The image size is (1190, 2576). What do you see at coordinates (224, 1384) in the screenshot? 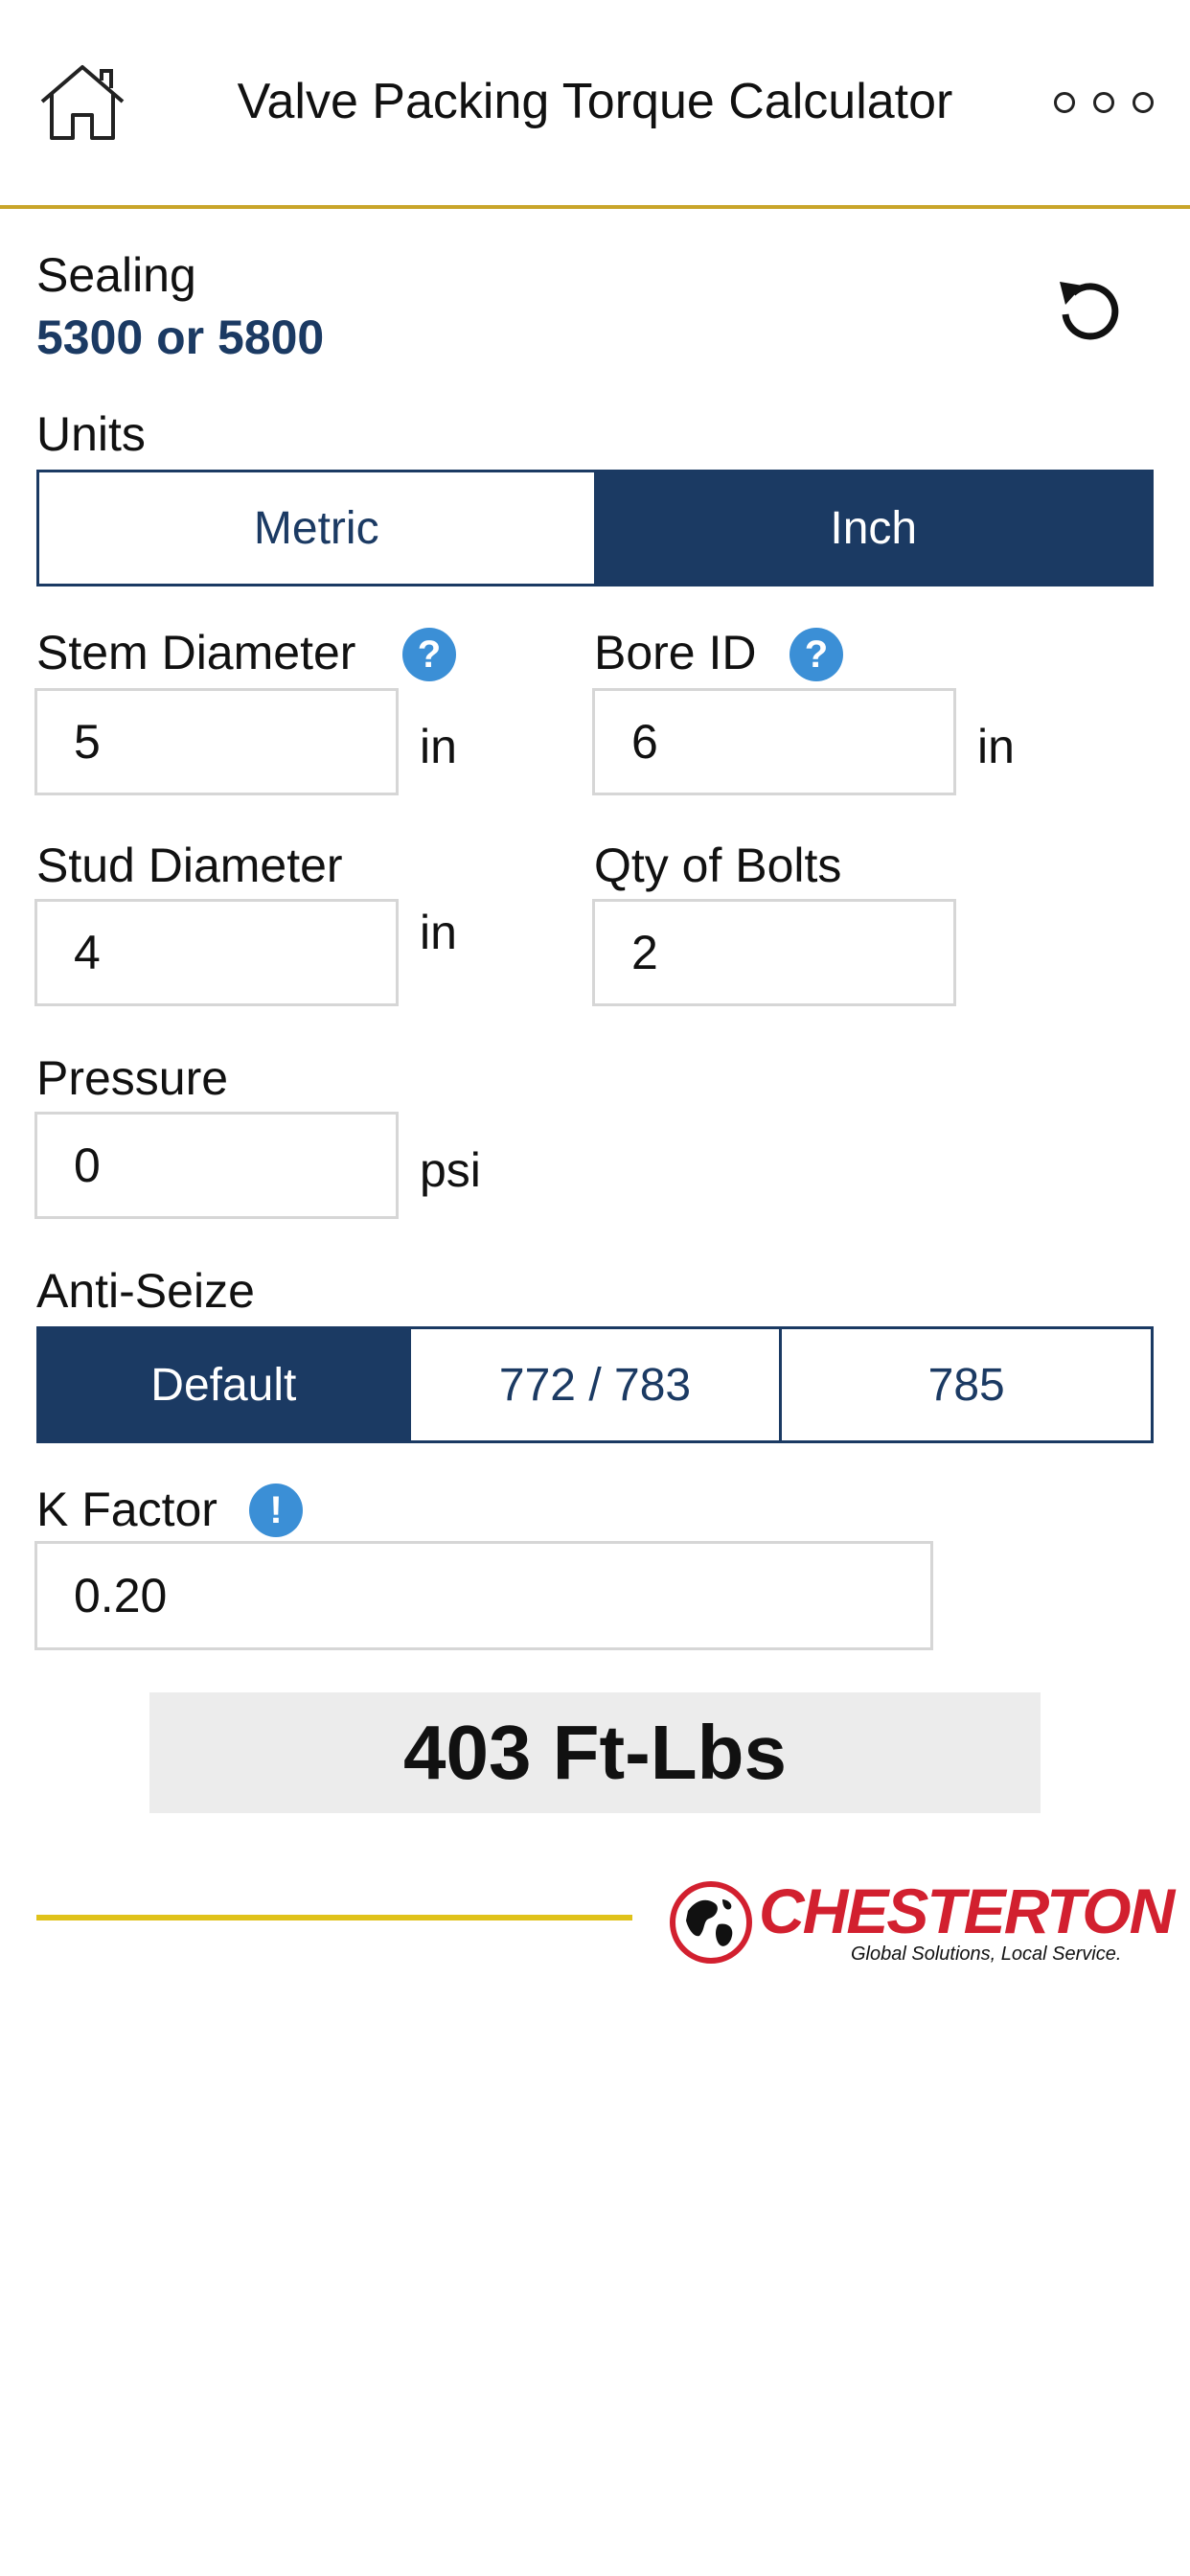
I see `anti-seize-option-default: Default` at bounding box center [224, 1384].